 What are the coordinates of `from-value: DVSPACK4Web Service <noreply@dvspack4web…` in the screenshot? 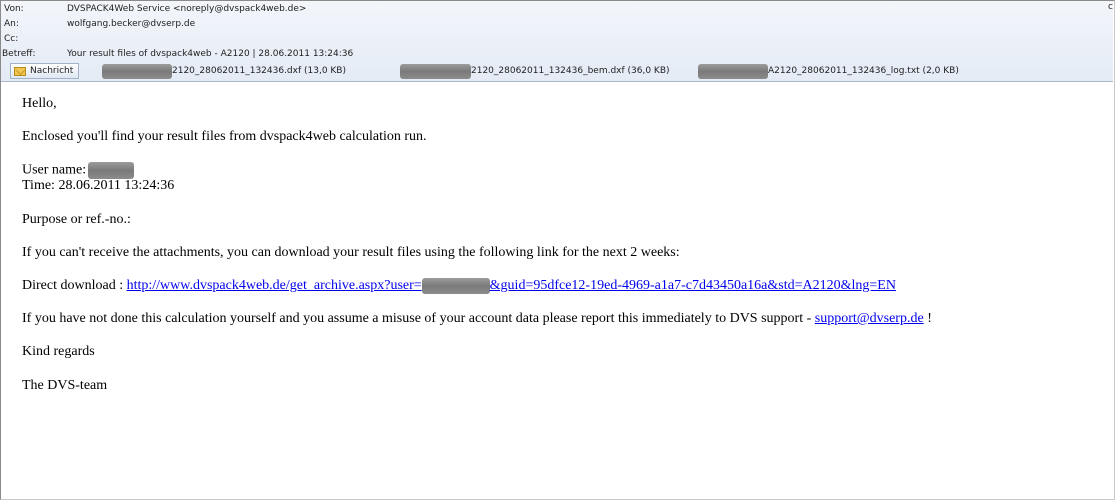 It's located at (186, 9).